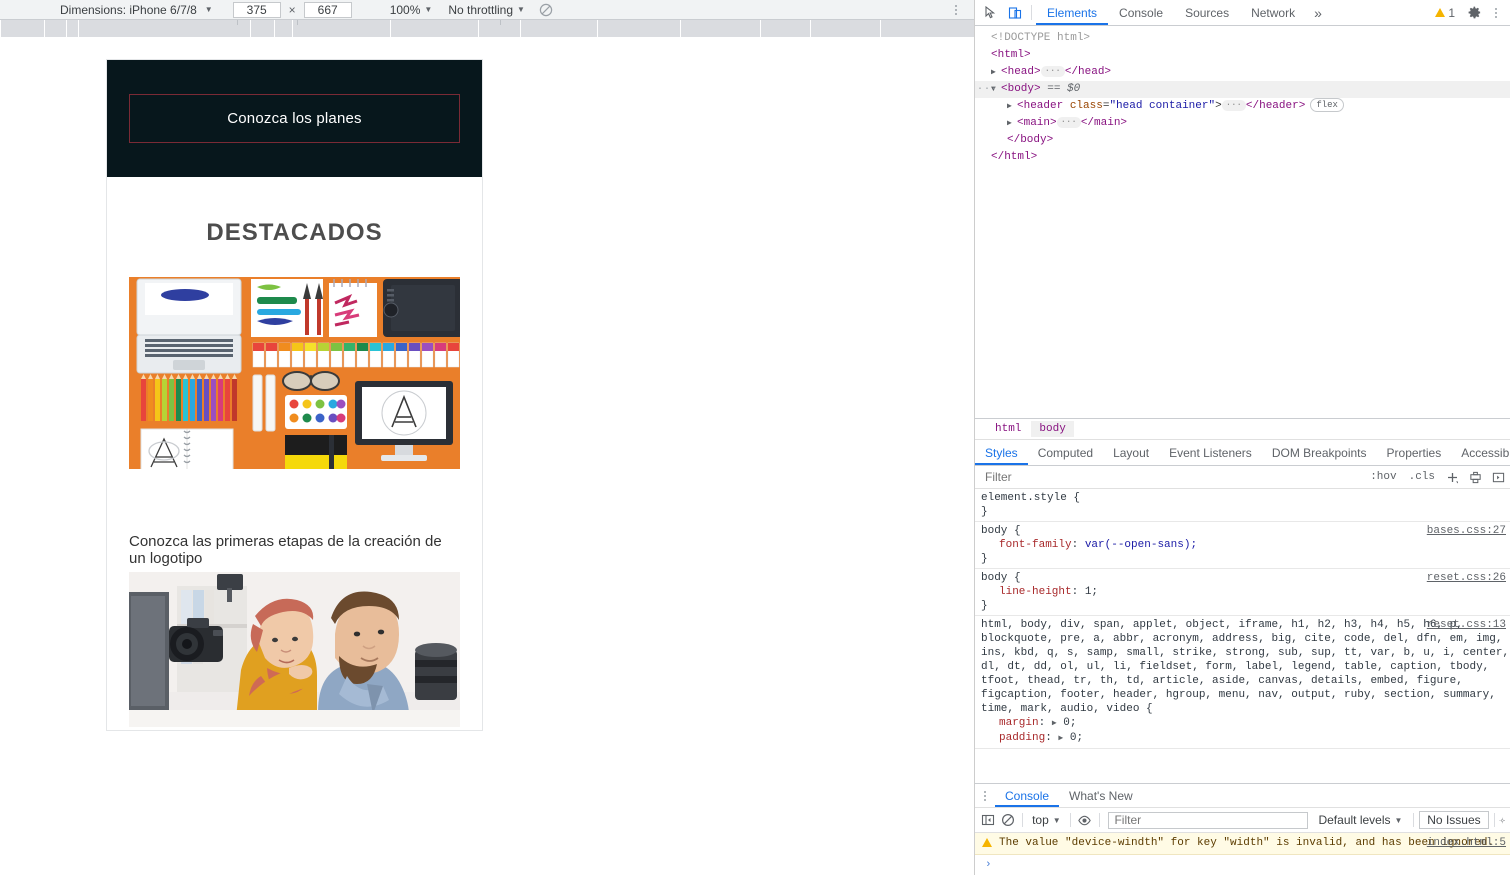 The image size is (1510, 875). What do you see at coordinates (1242, 123) in the screenshot?
I see `dom-main-node: ▶ <main> ··· </main>` at bounding box center [1242, 123].